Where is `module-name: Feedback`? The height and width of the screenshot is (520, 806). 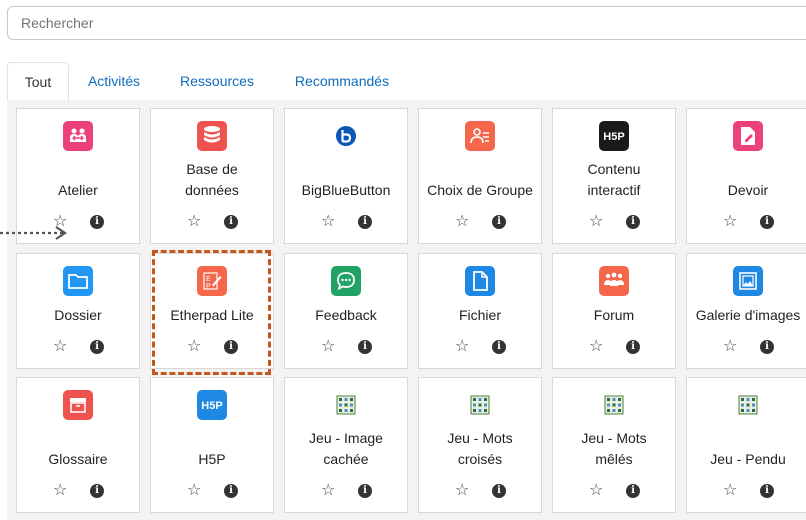
module-name: Feedback is located at coordinates (346, 315).